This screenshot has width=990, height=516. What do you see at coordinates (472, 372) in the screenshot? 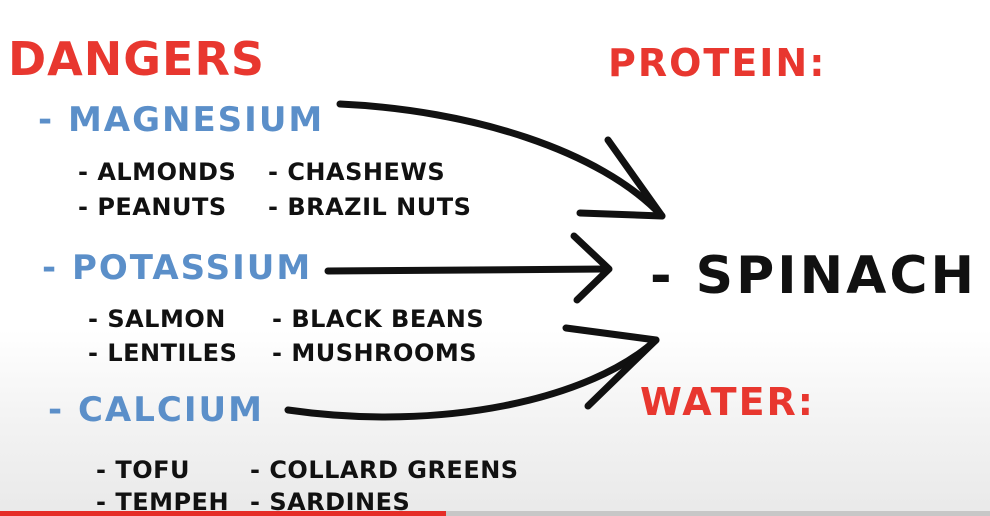
I see `calcium-arrow-icon` at bounding box center [472, 372].